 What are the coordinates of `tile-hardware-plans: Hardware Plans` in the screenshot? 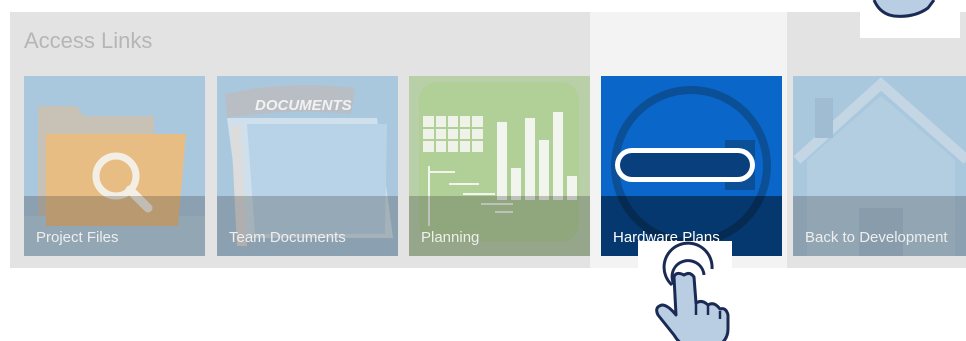 It's located at (691, 166).